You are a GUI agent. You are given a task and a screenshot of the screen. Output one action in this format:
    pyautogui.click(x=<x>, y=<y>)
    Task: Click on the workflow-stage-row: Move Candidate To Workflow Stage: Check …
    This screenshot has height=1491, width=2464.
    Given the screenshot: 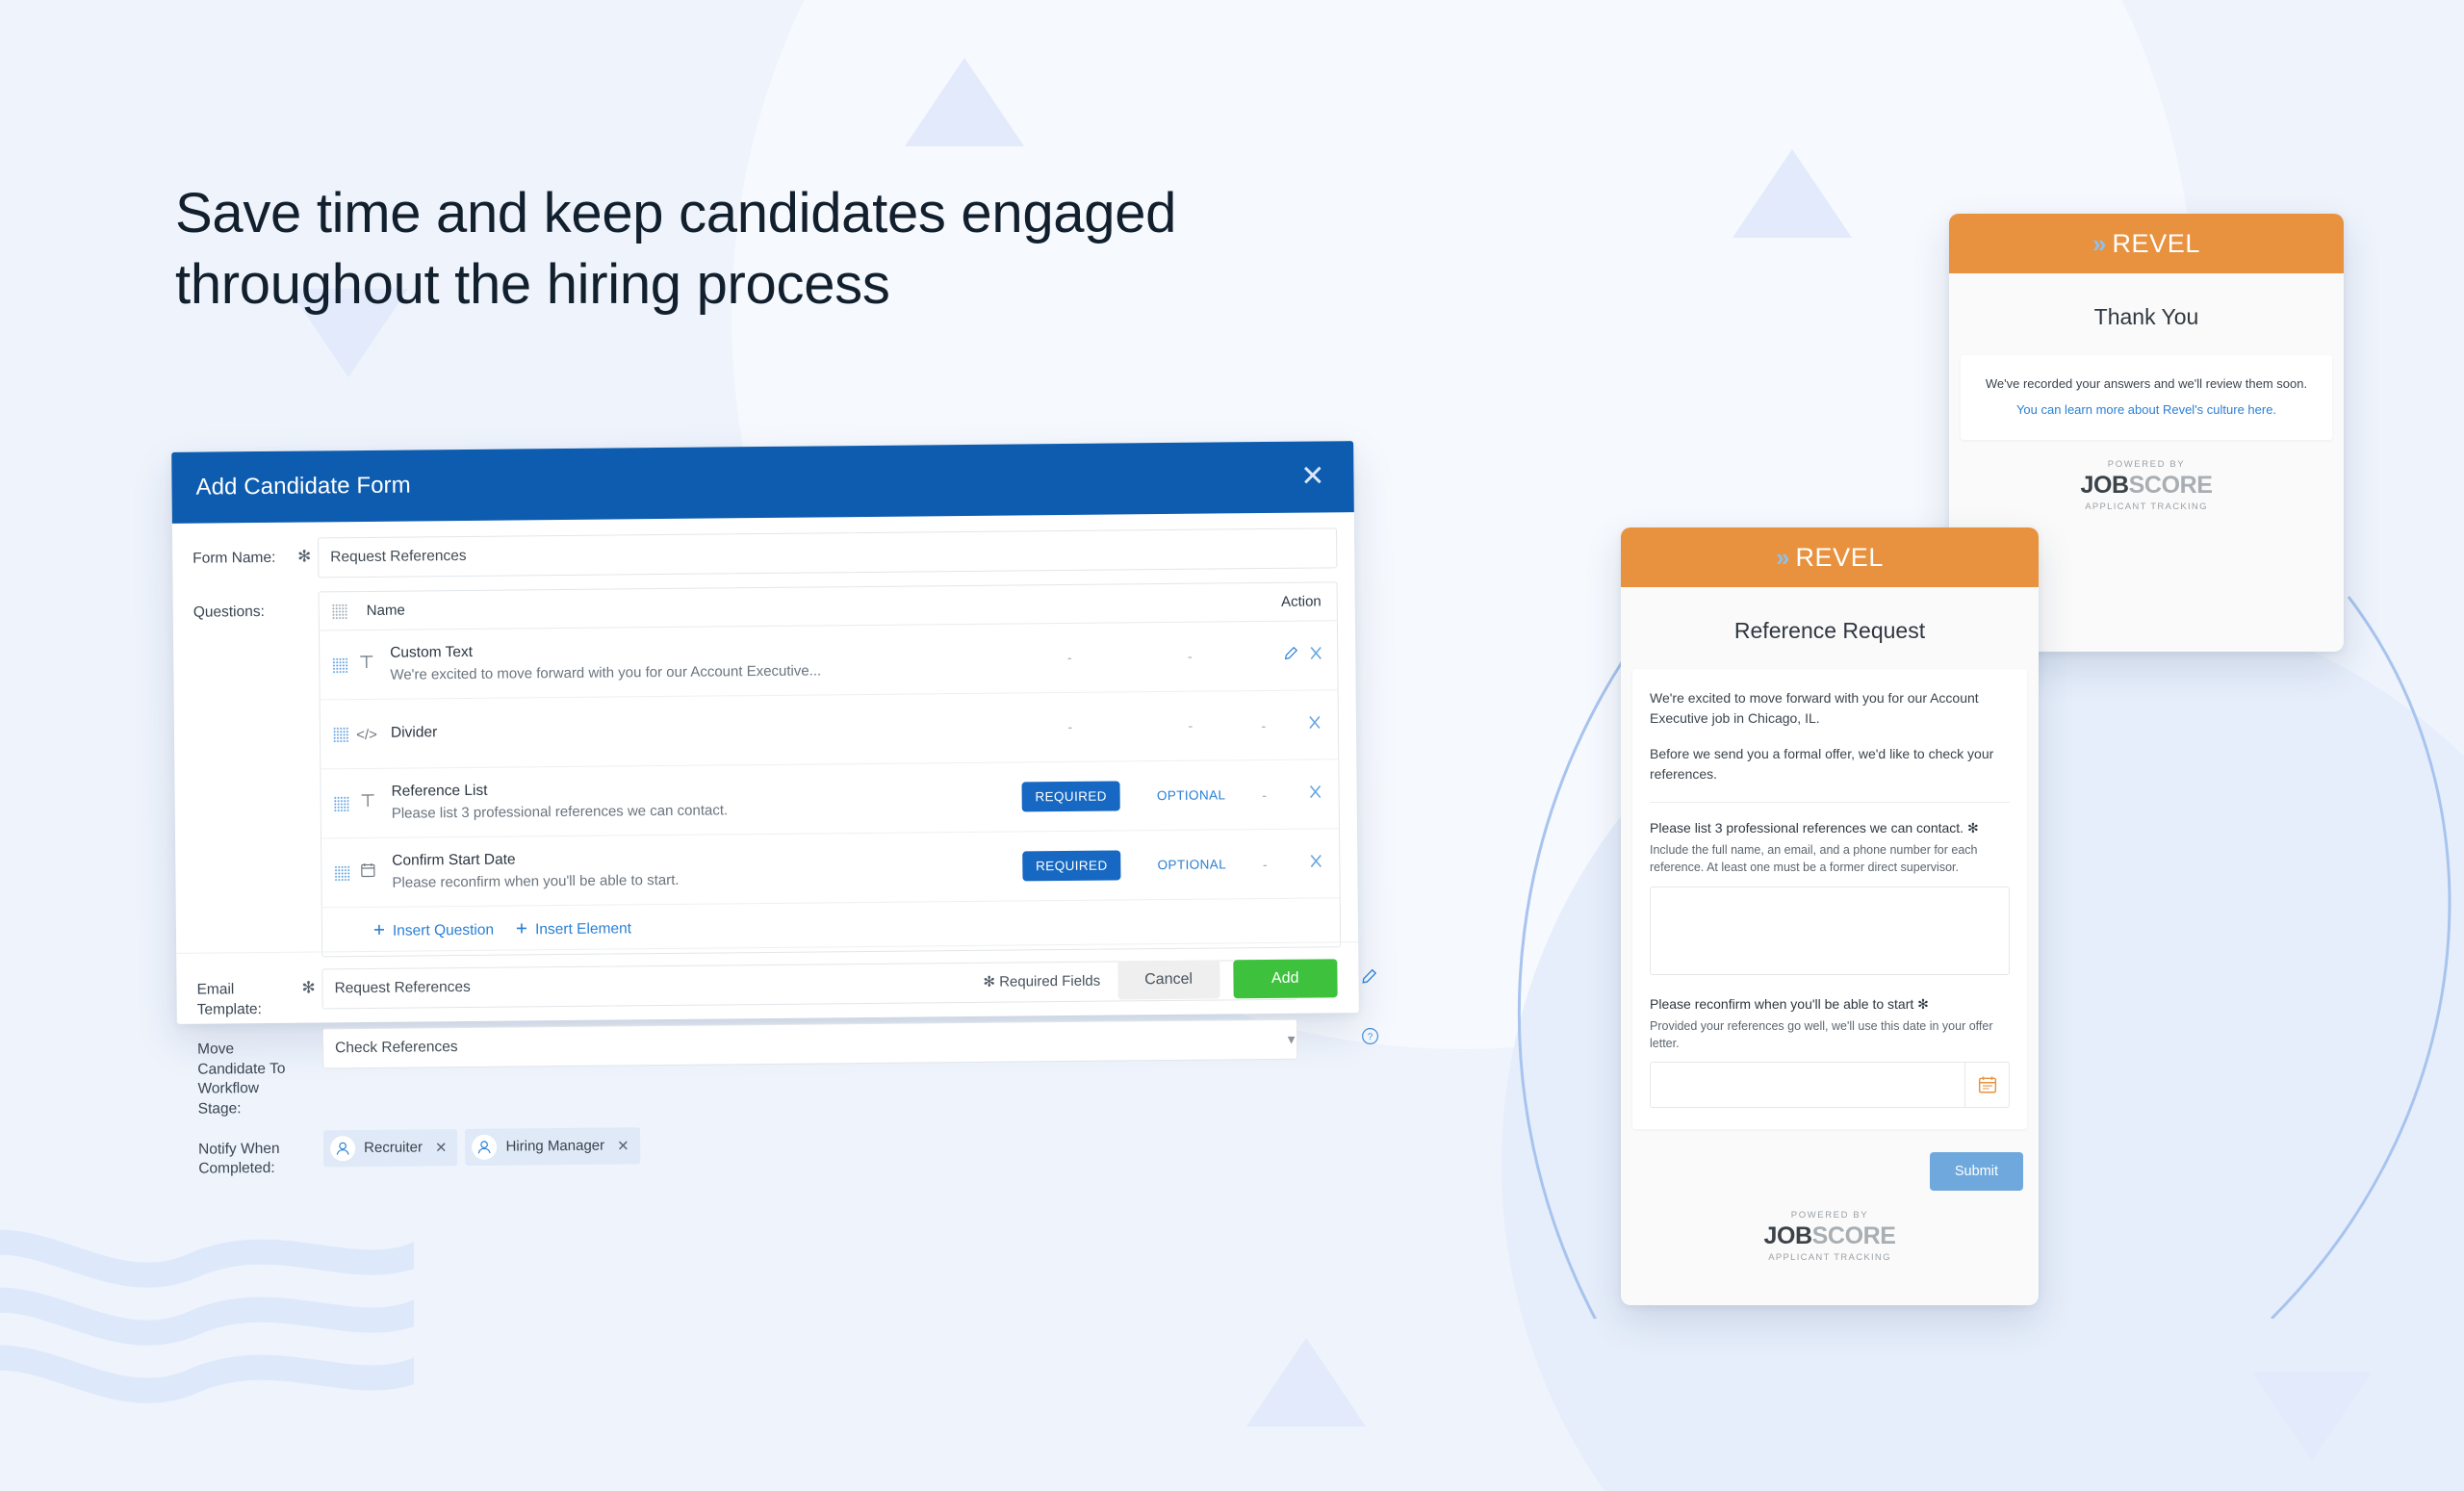 What is the action you would take?
    pyautogui.click(x=787, y=1068)
    